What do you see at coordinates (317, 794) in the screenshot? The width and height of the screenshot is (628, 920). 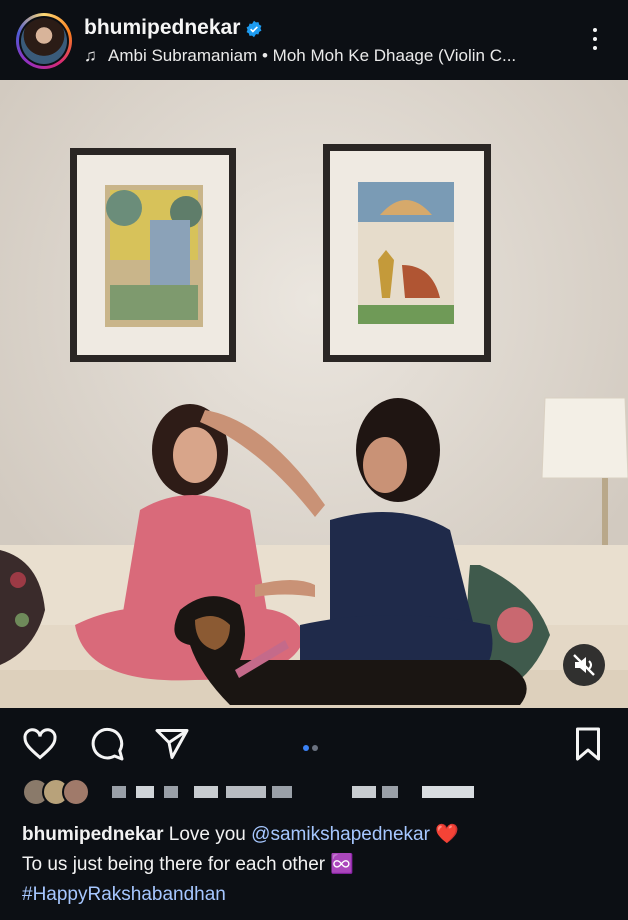 I see `liked-by-row` at bounding box center [317, 794].